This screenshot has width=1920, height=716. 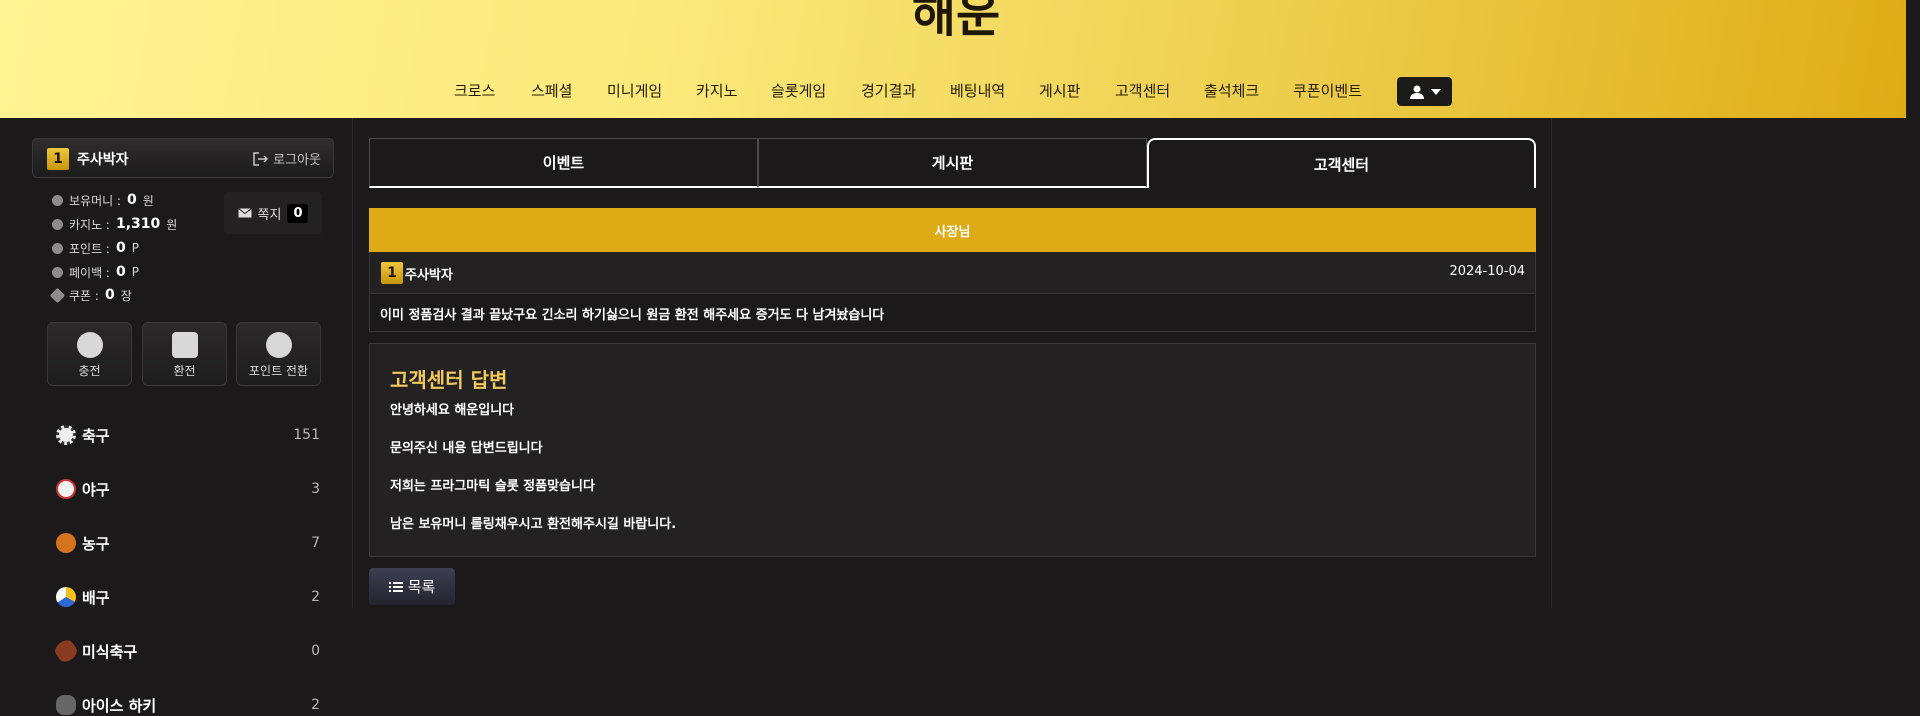 What do you see at coordinates (96, 597) in the screenshot?
I see `sport-name: 배구` at bounding box center [96, 597].